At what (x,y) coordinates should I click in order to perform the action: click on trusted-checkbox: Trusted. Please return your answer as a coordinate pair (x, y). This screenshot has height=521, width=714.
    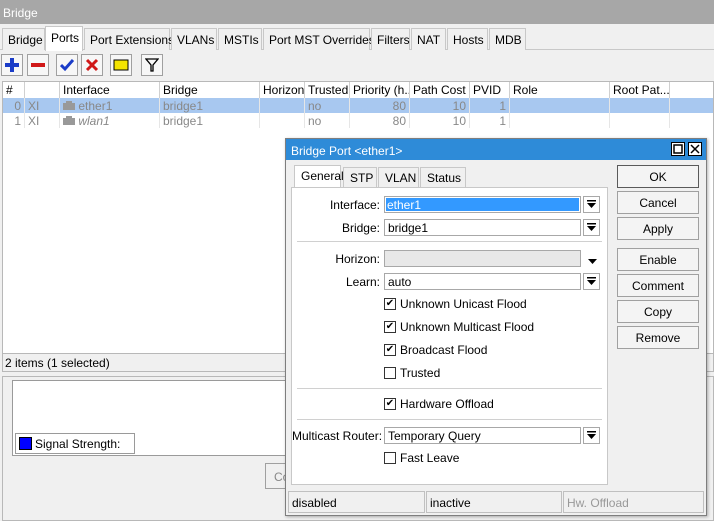
    Looking at the image, I should click on (412, 373).